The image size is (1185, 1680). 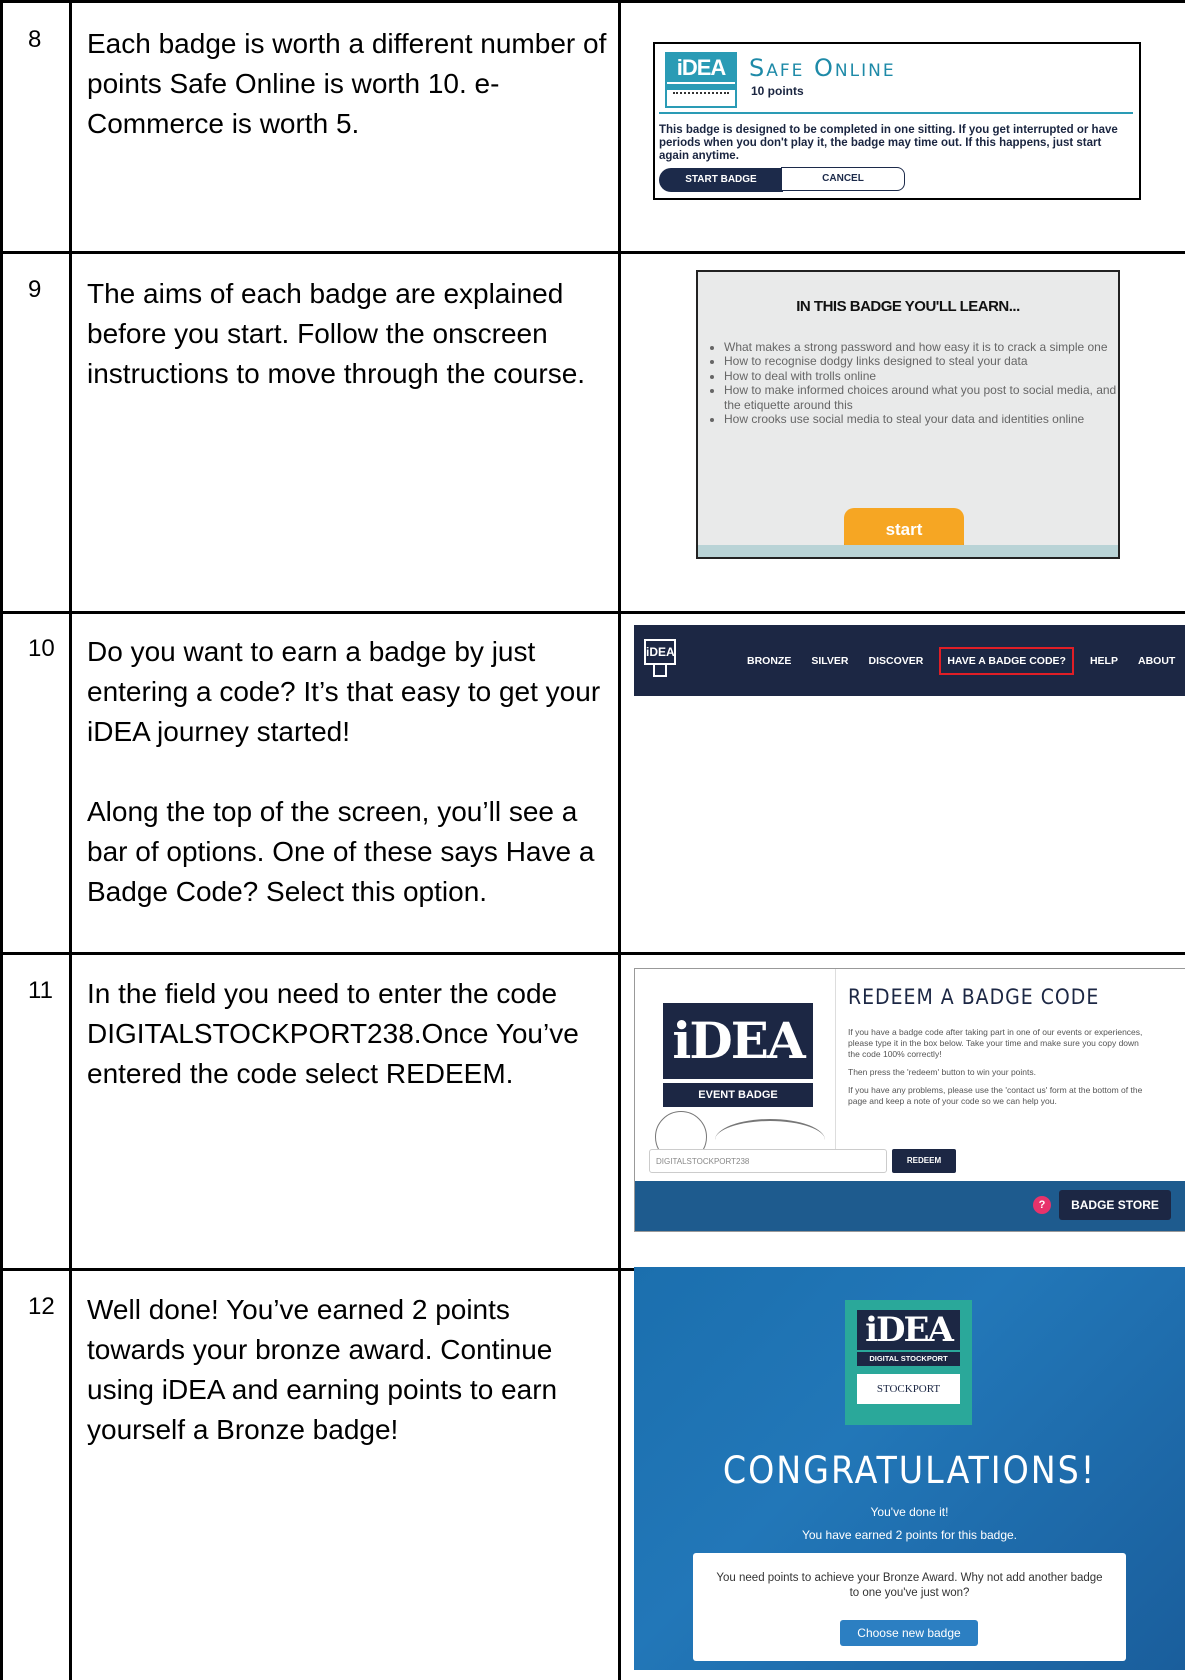 I want to click on cancel-button: CANCEL, so click(x=843, y=179).